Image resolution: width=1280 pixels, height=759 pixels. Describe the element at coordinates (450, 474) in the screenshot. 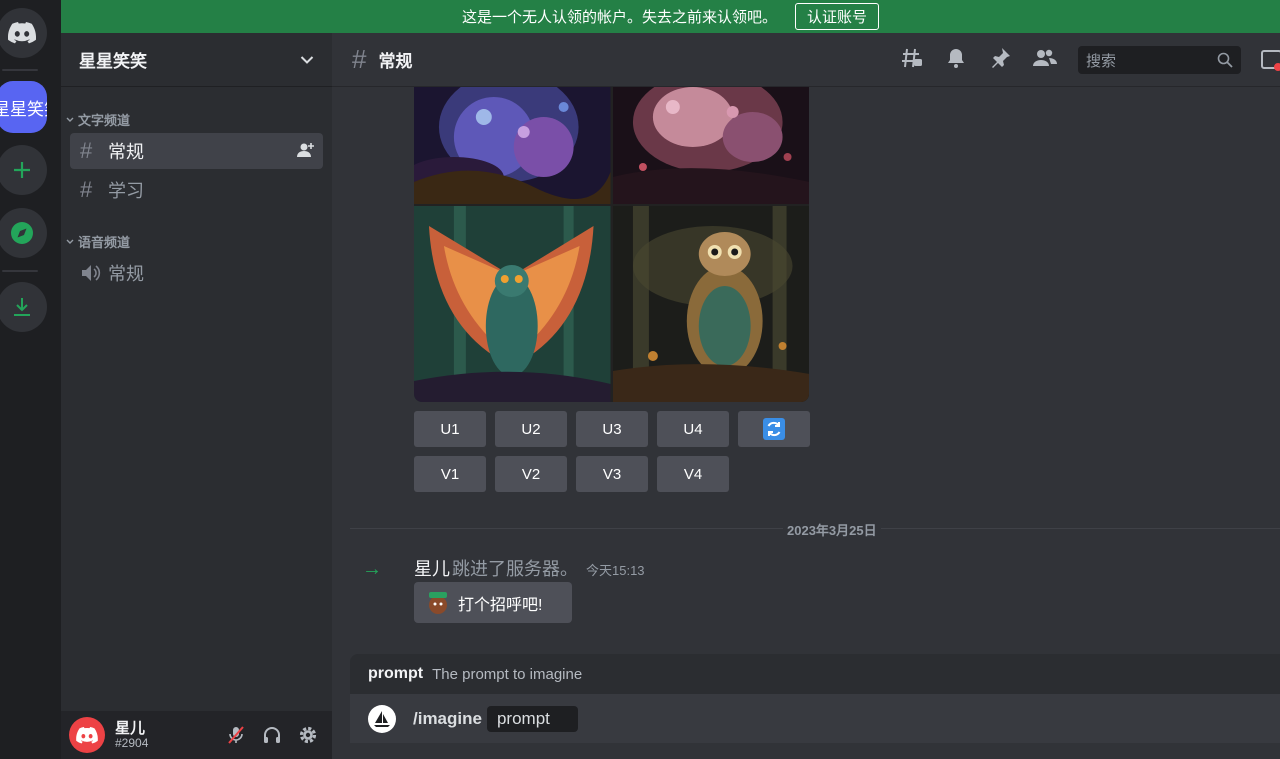

I see `variation-button-1: V1` at that location.